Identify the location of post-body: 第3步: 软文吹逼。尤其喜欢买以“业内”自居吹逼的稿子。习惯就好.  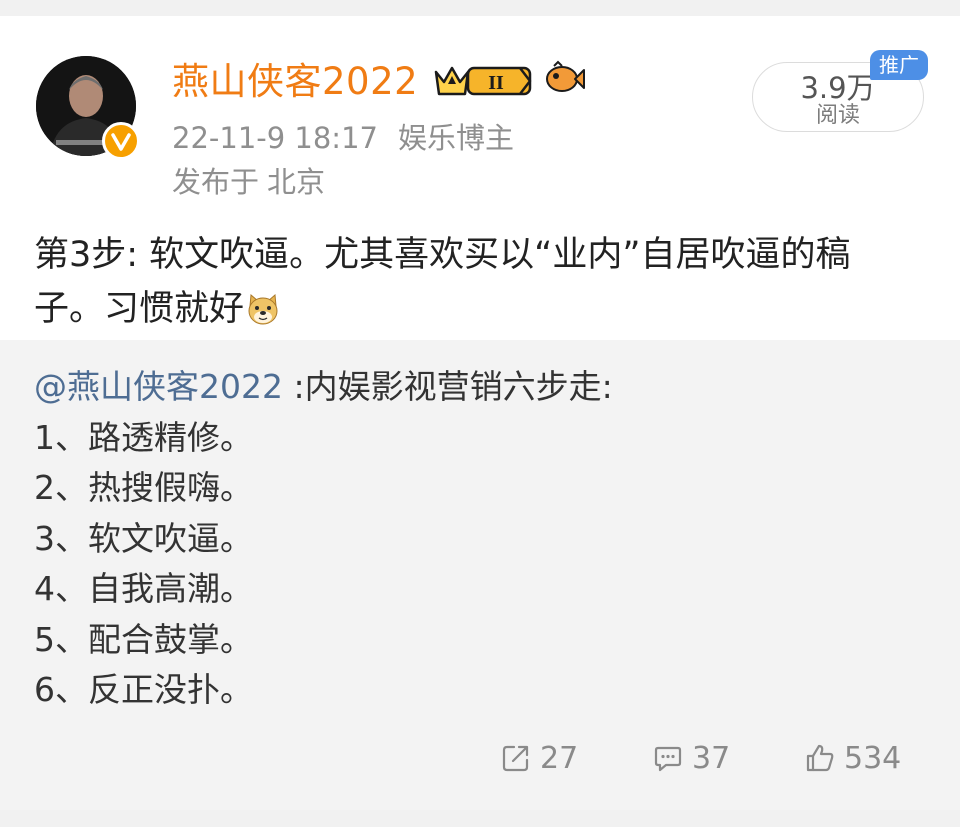
(442, 282).